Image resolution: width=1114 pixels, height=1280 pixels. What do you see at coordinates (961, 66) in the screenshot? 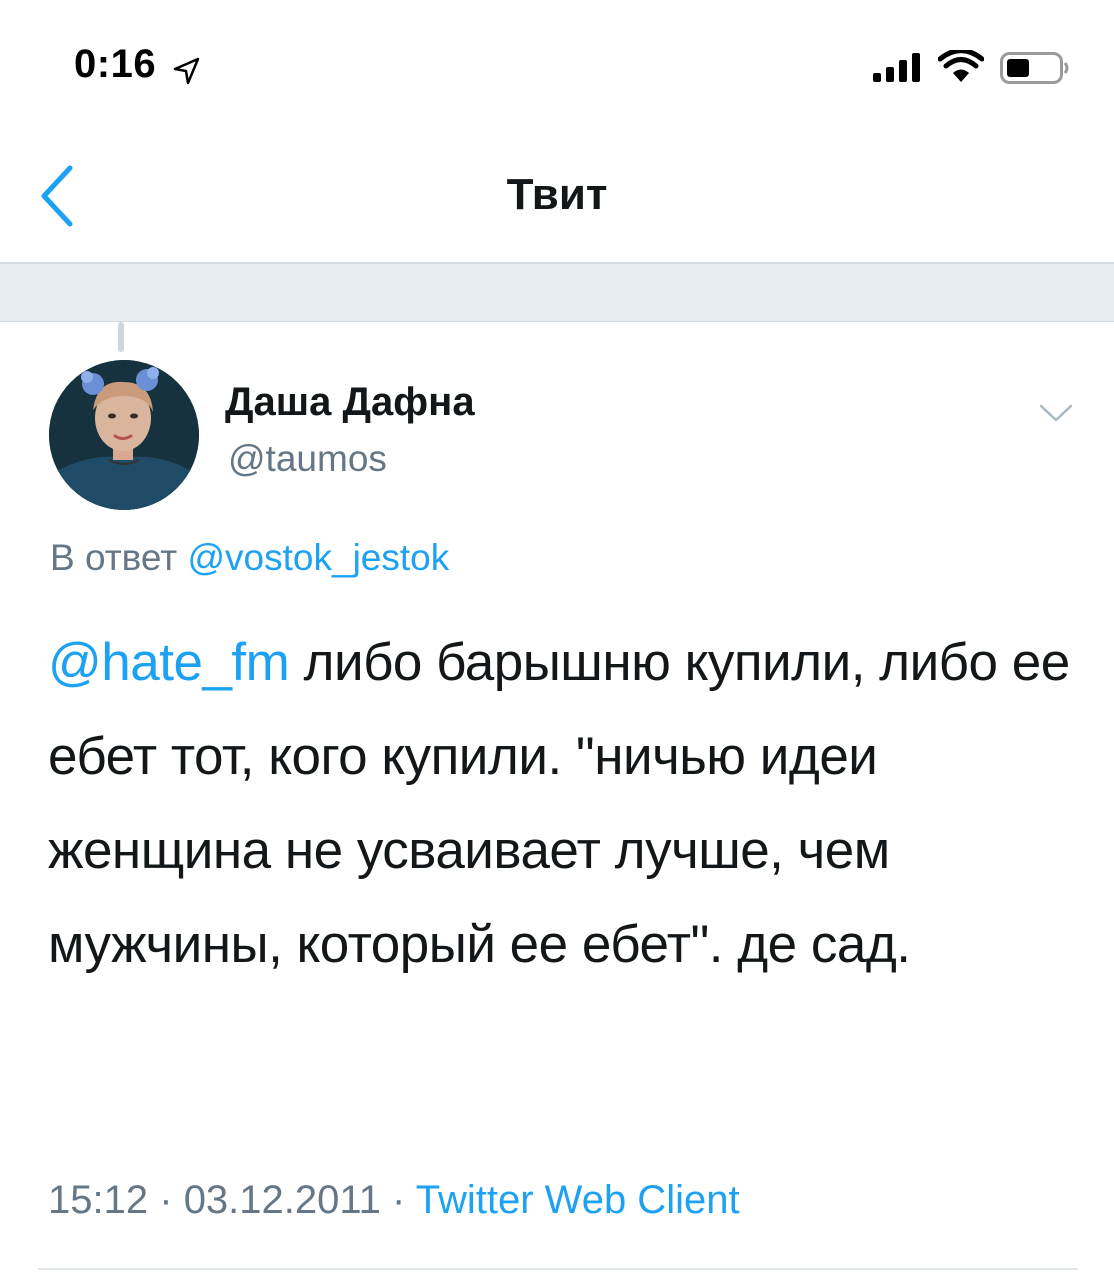
I see `wifi-icon` at bounding box center [961, 66].